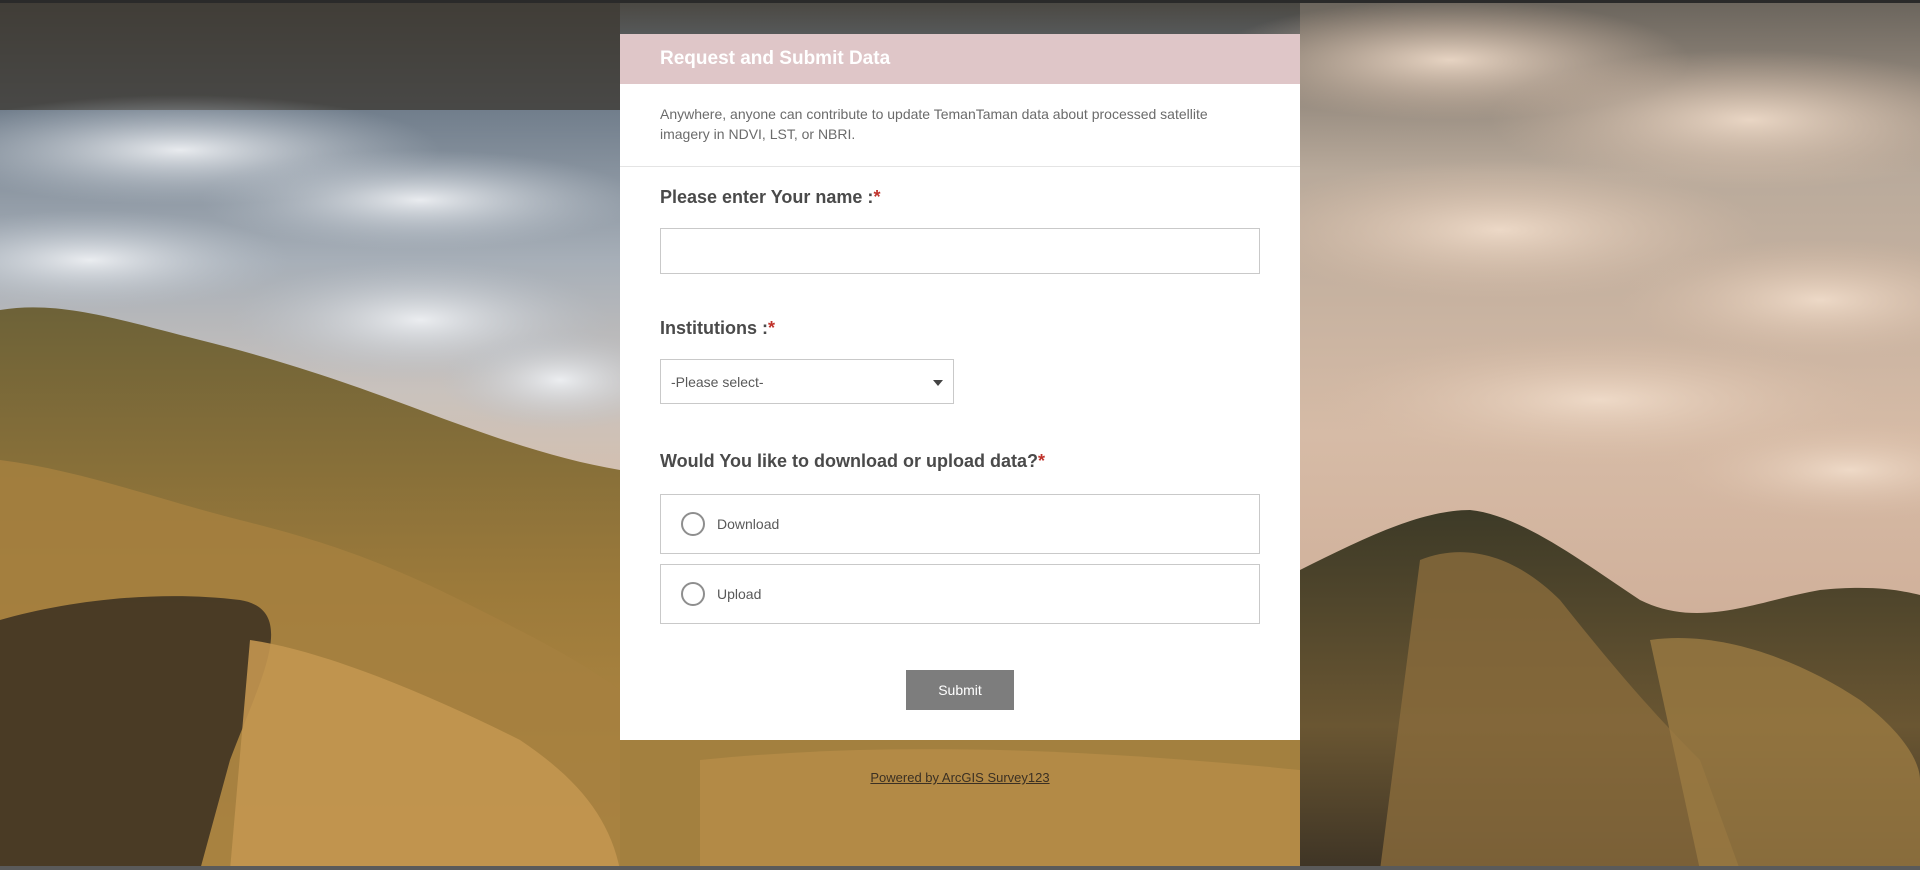 The image size is (1920, 870). What do you see at coordinates (767, 197) in the screenshot?
I see `question-name-text: Please enter Your name :` at bounding box center [767, 197].